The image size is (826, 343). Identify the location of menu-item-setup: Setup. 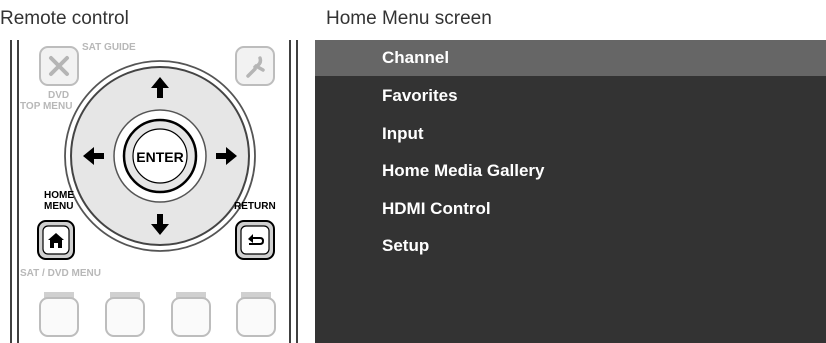
(570, 246).